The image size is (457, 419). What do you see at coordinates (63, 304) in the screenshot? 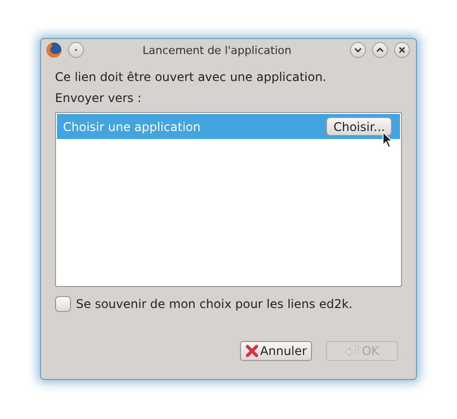
I see `checkbox` at bounding box center [63, 304].